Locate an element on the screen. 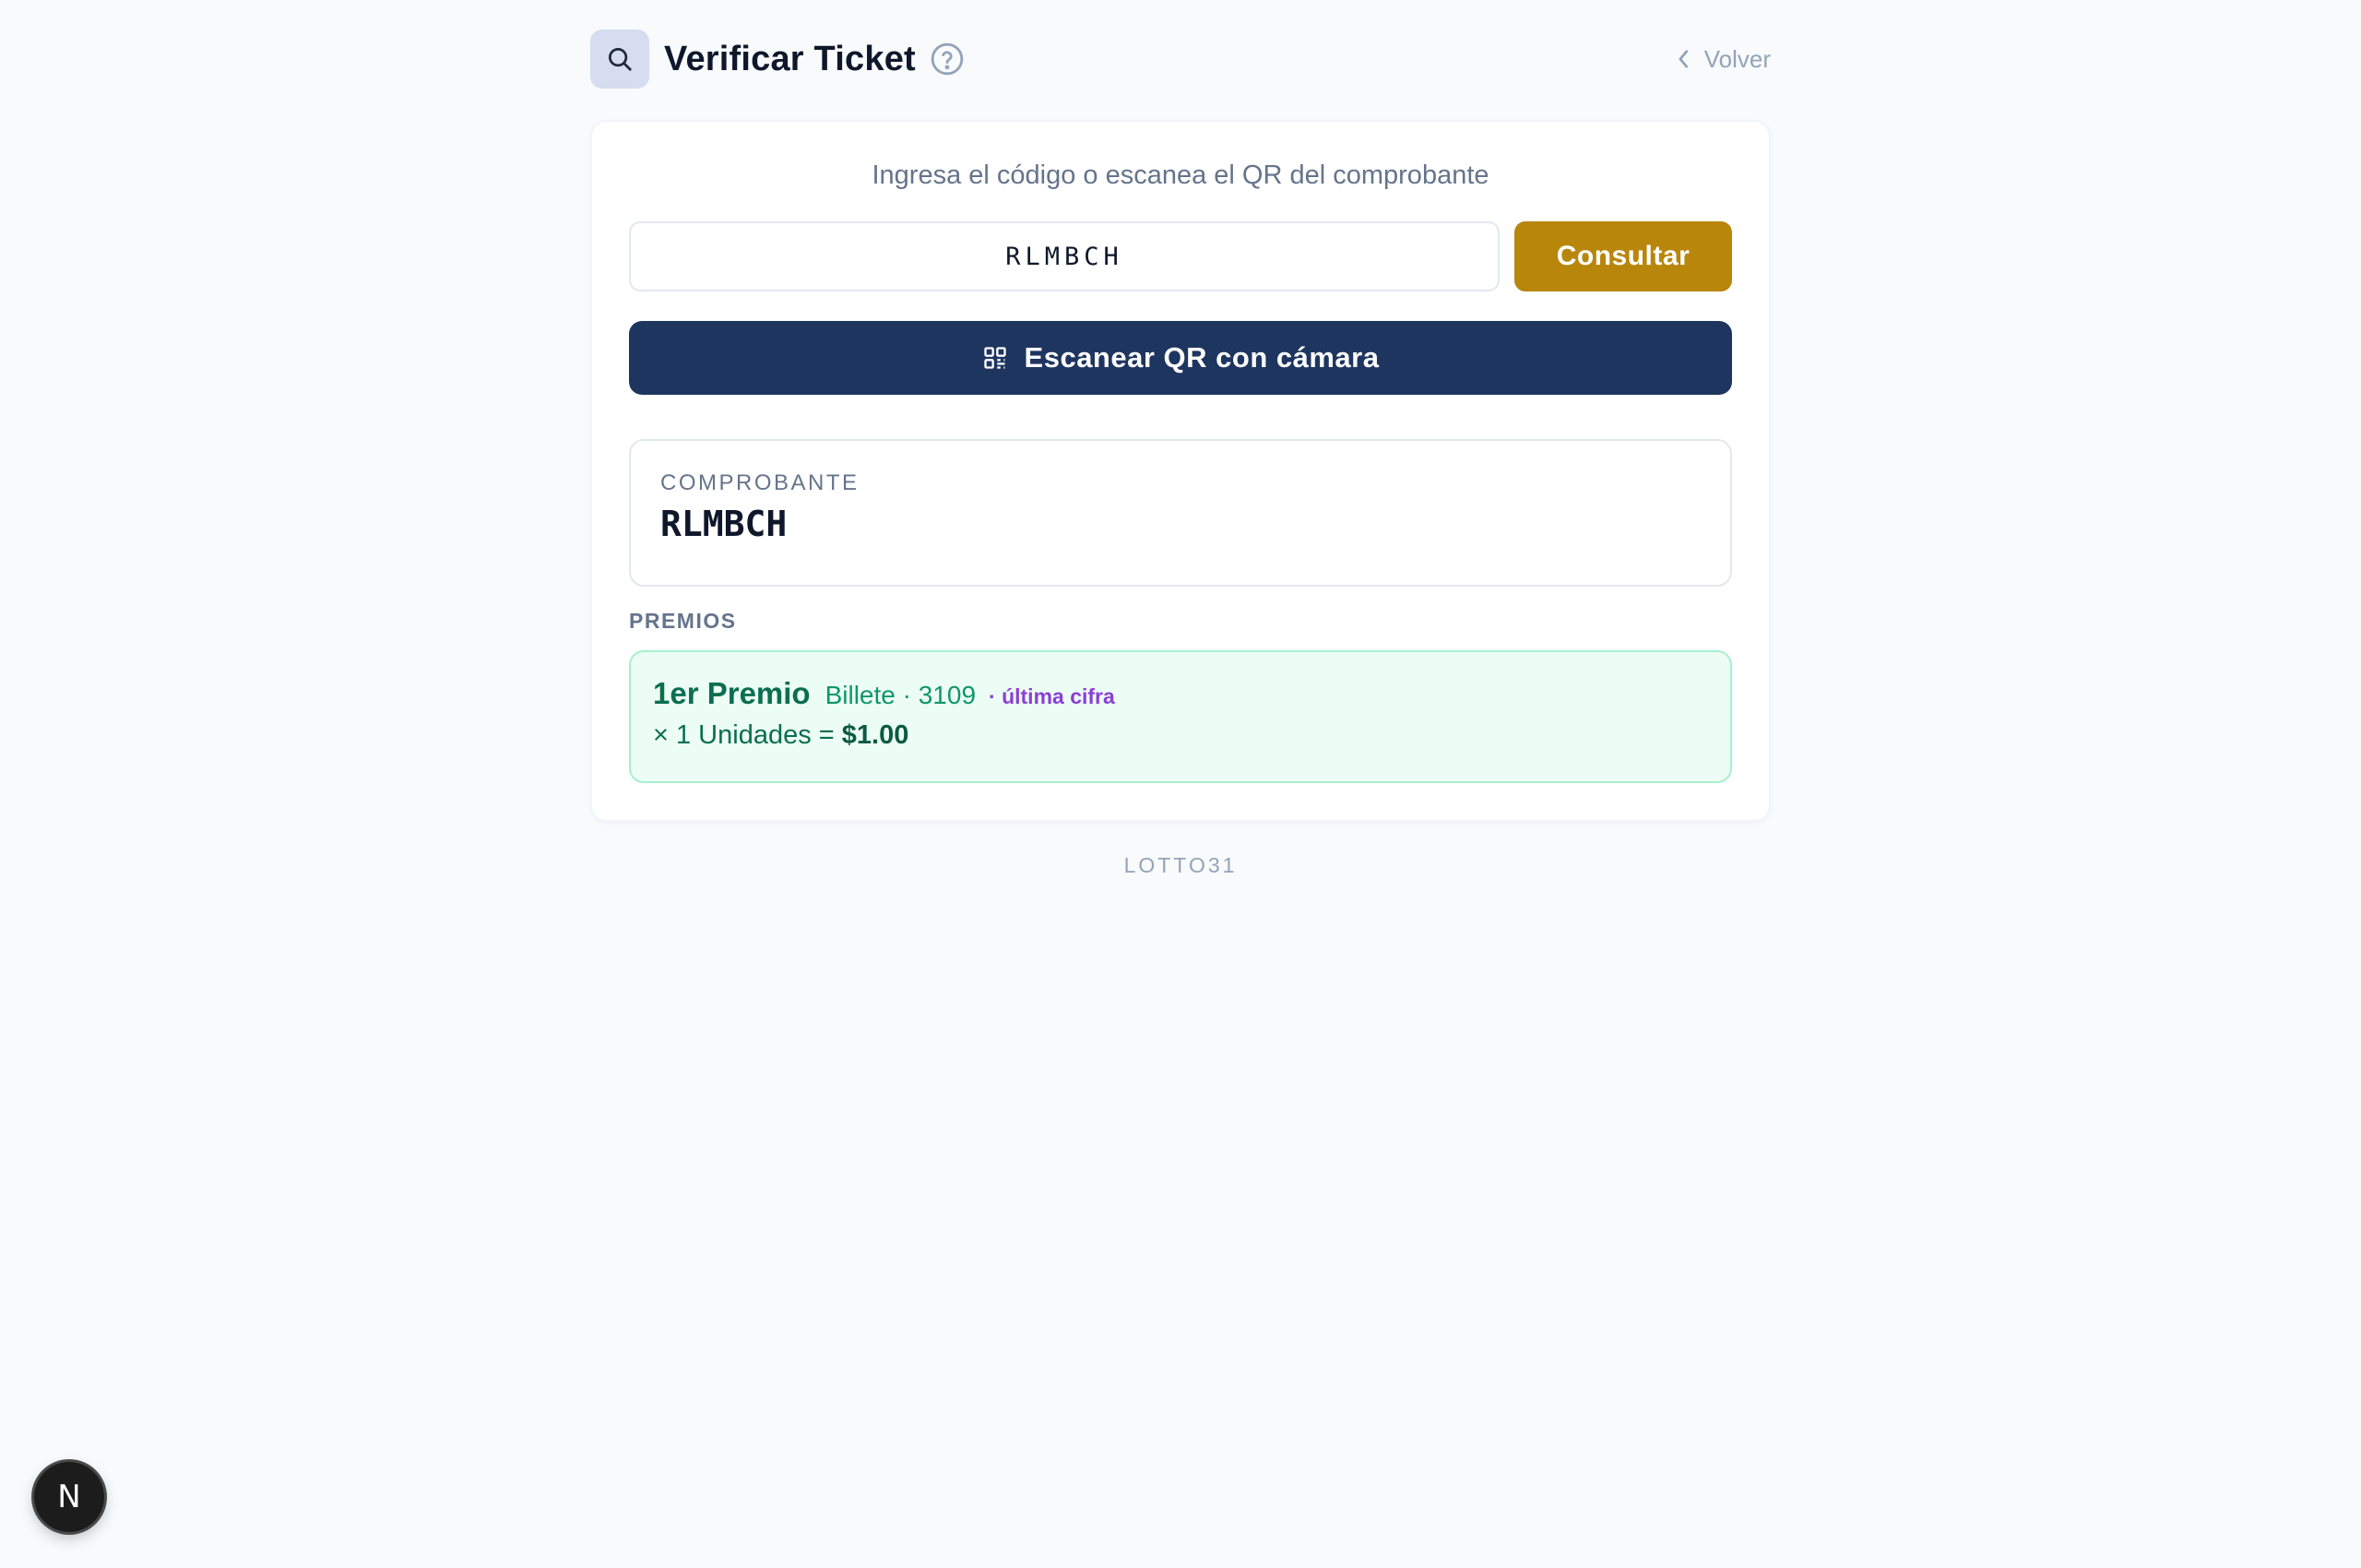 The width and height of the screenshot is (2361, 1568). page-header: Verificar Ticket Volver is located at coordinates (1180, 59).